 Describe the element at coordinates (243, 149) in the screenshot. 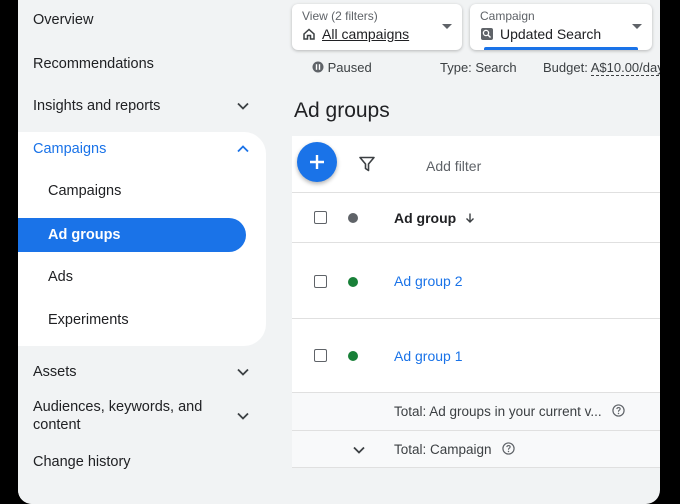

I see `chevron-up-icon` at that location.